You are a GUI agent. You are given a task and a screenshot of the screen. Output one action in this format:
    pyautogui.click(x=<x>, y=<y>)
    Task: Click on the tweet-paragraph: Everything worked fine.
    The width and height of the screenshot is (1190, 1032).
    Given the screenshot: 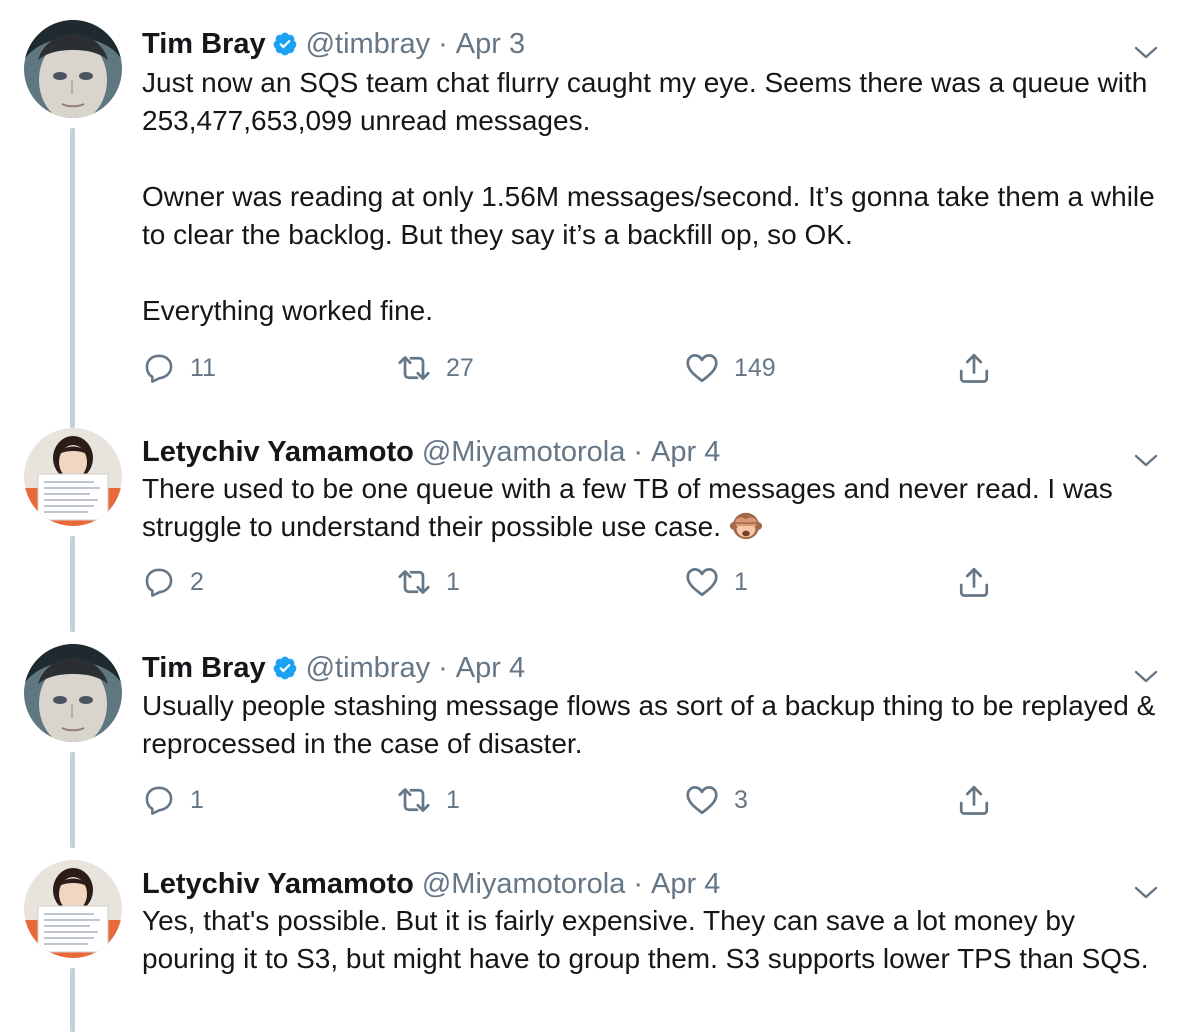 What is the action you would take?
    pyautogui.click(x=288, y=310)
    